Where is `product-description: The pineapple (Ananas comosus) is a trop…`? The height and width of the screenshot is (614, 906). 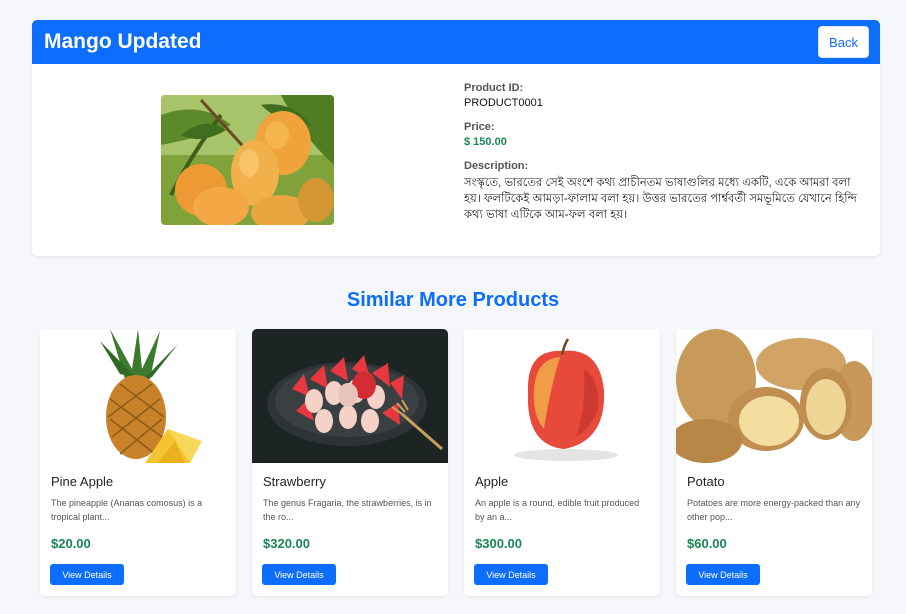 product-description: The pineapple (Ananas comosus) is a trop… is located at coordinates (127, 510).